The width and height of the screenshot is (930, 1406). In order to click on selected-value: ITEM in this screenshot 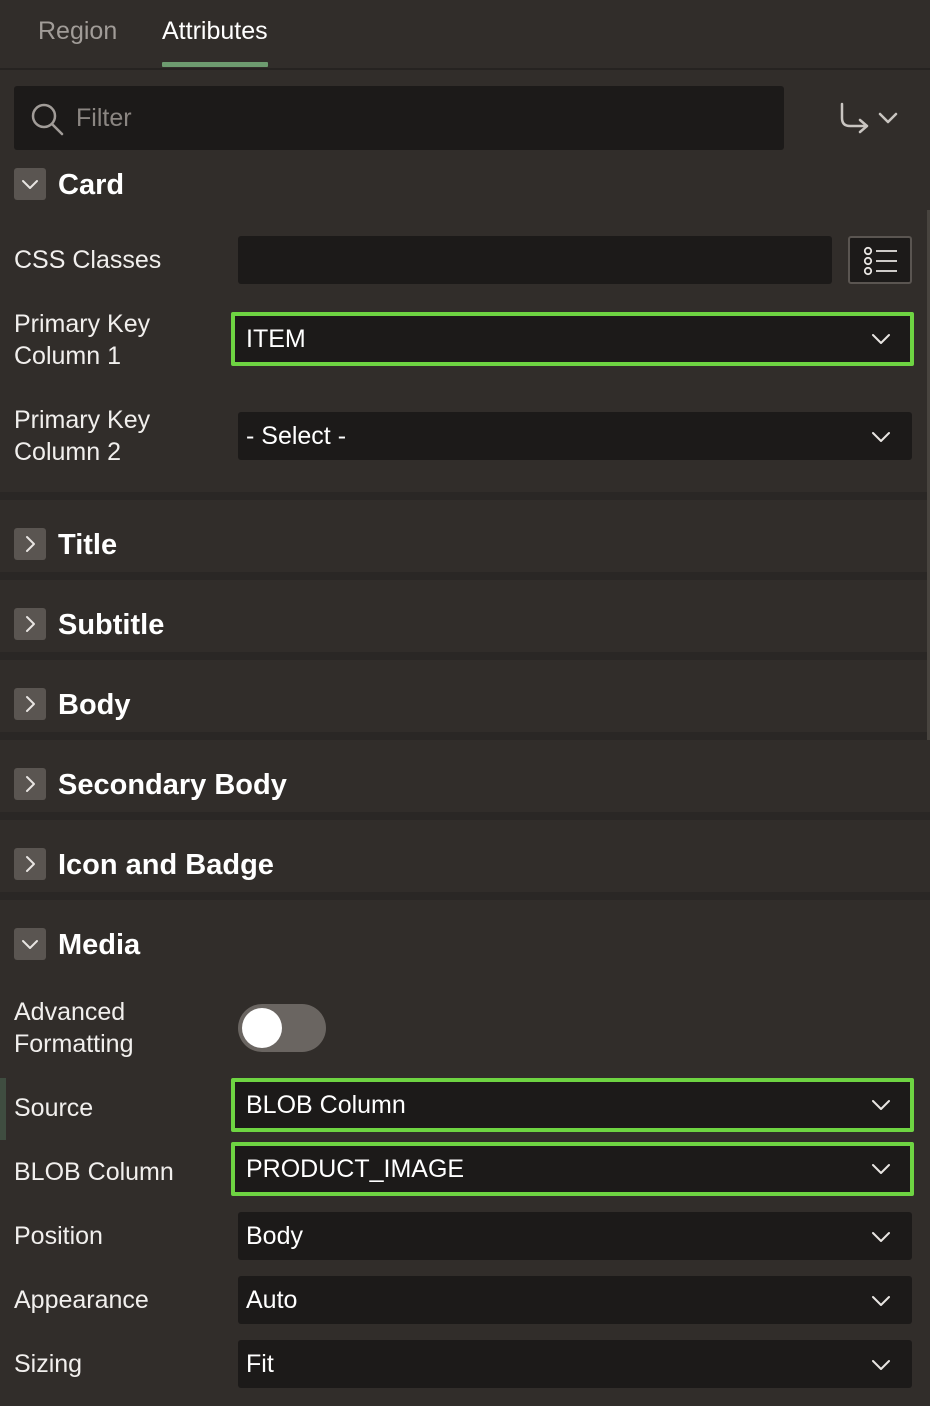, I will do `click(276, 339)`.